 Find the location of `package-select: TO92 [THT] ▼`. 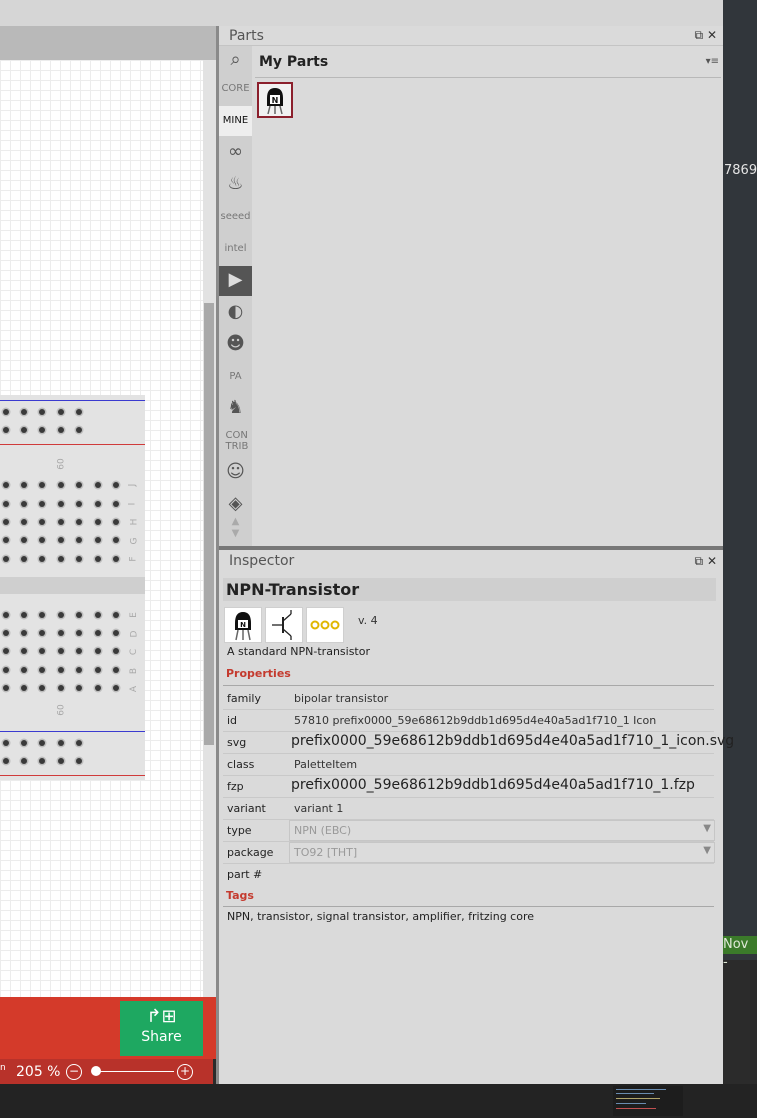

package-select: TO92 [THT] ▼ is located at coordinates (502, 852).